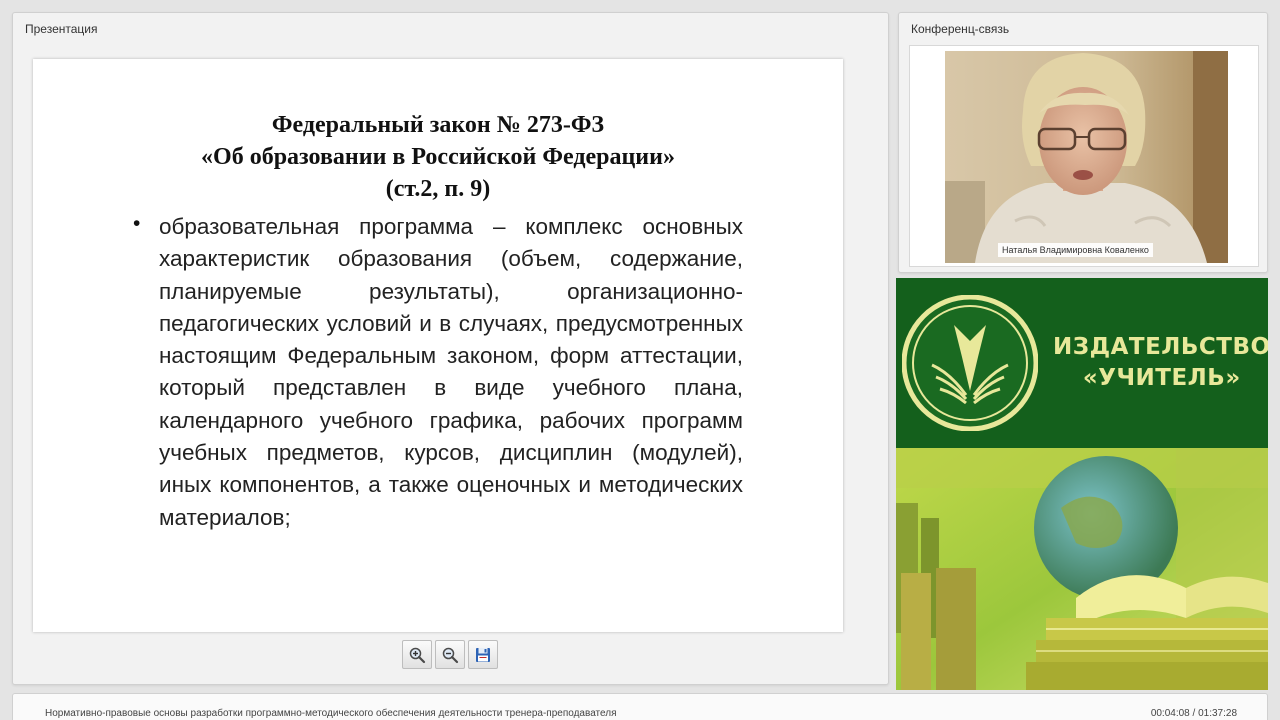  What do you see at coordinates (1161, 378) in the screenshot?
I see `publisher-name-line2: «УЧИТЕЛЬ»` at bounding box center [1161, 378].